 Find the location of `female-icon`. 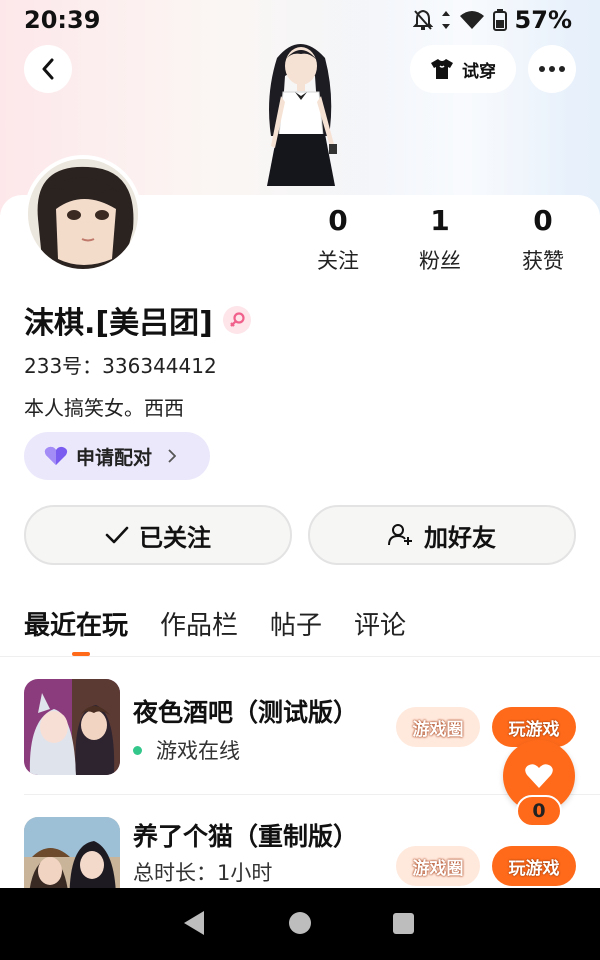

female-icon is located at coordinates (237, 319).